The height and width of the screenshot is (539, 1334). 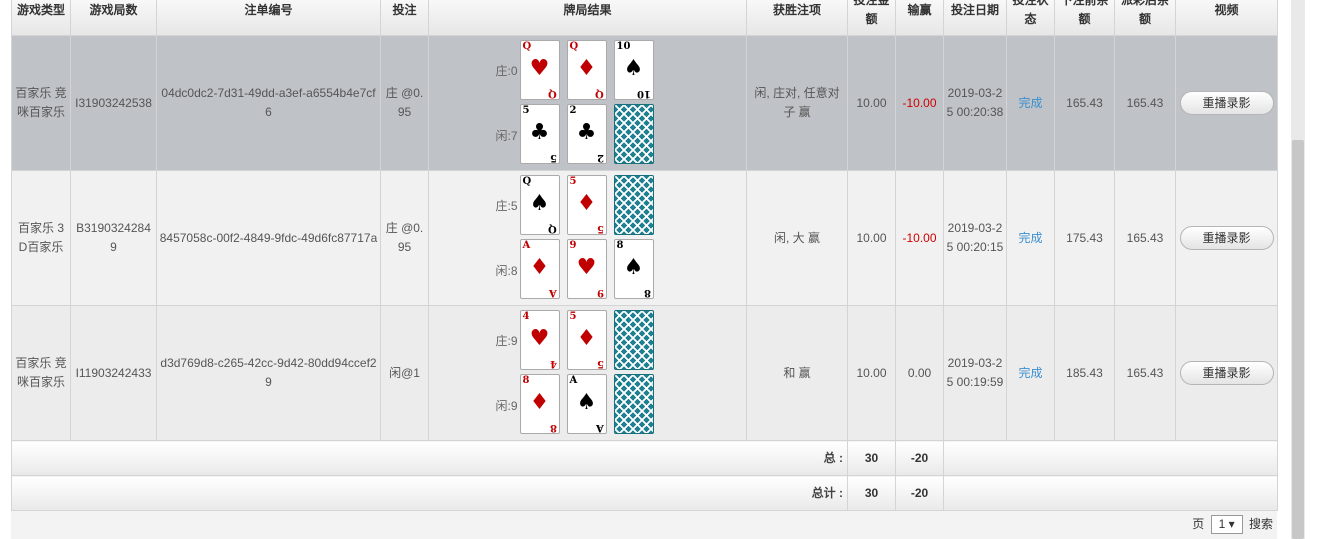 What do you see at coordinates (553, 427) in the screenshot?
I see `card-rank: 8` at bounding box center [553, 427].